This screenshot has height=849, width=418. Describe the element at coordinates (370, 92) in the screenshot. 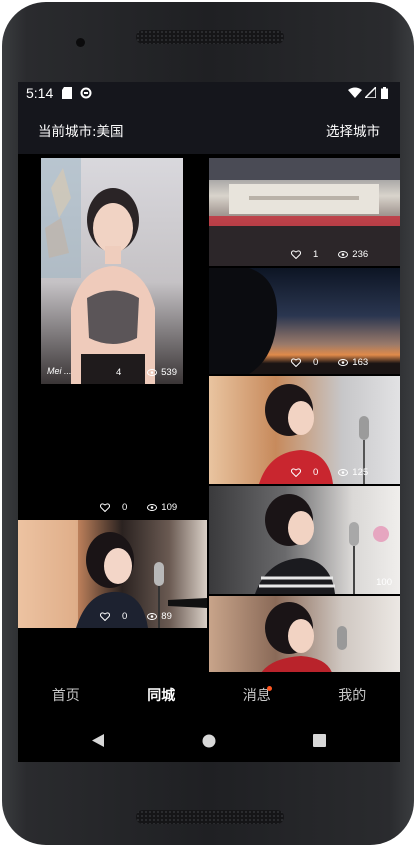

I see `signal-icon` at that location.